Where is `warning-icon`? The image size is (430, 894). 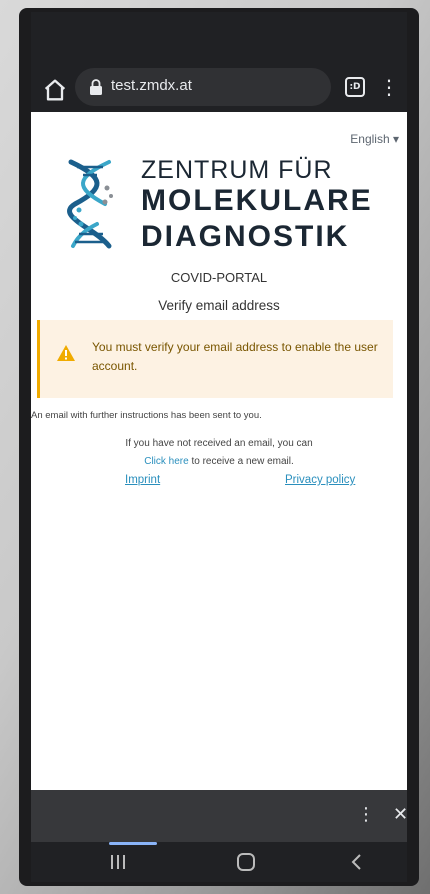
warning-icon is located at coordinates (66, 353).